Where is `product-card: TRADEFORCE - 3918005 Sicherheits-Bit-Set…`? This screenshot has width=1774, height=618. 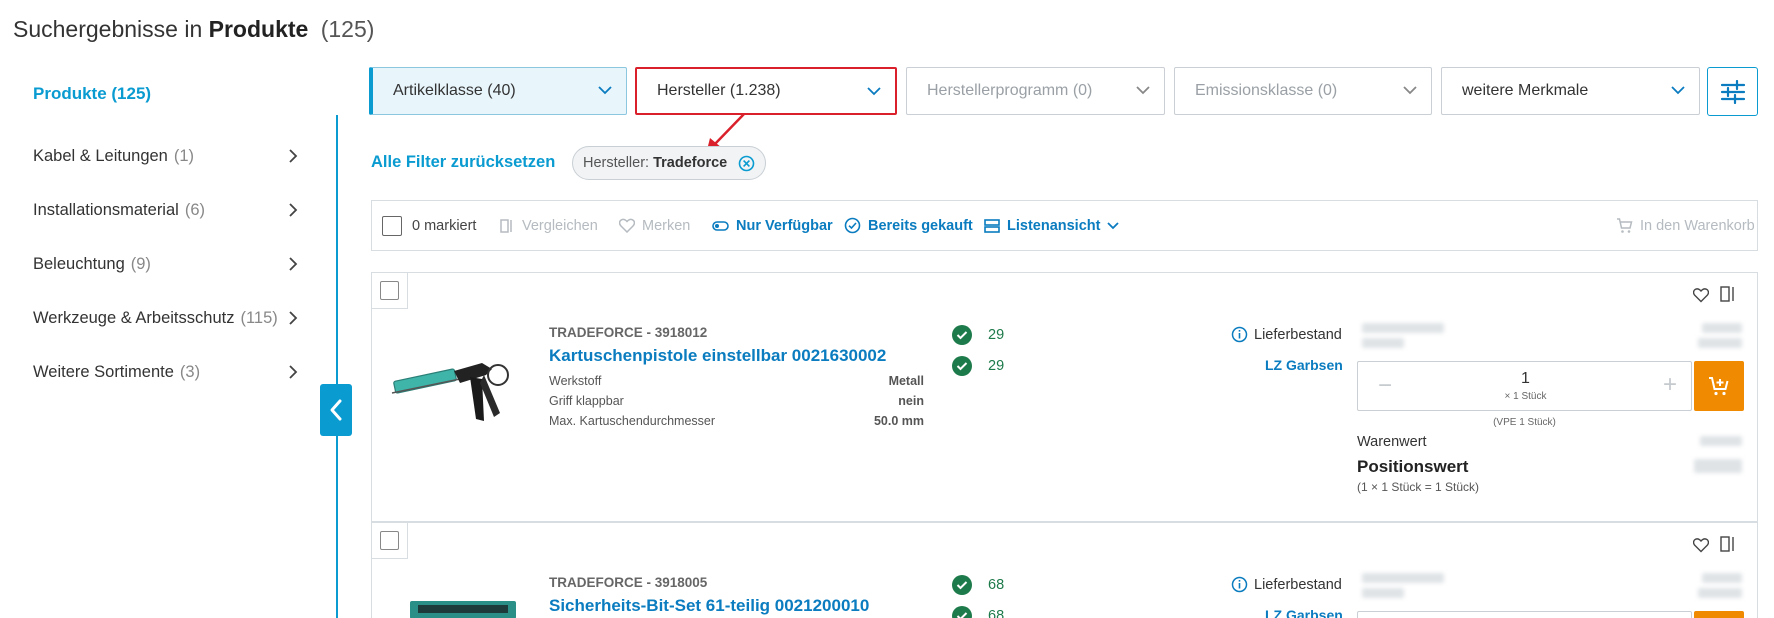 product-card: TRADEFORCE - 3918005 Sicherheits-Bit-Set… is located at coordinates (1064, 570).